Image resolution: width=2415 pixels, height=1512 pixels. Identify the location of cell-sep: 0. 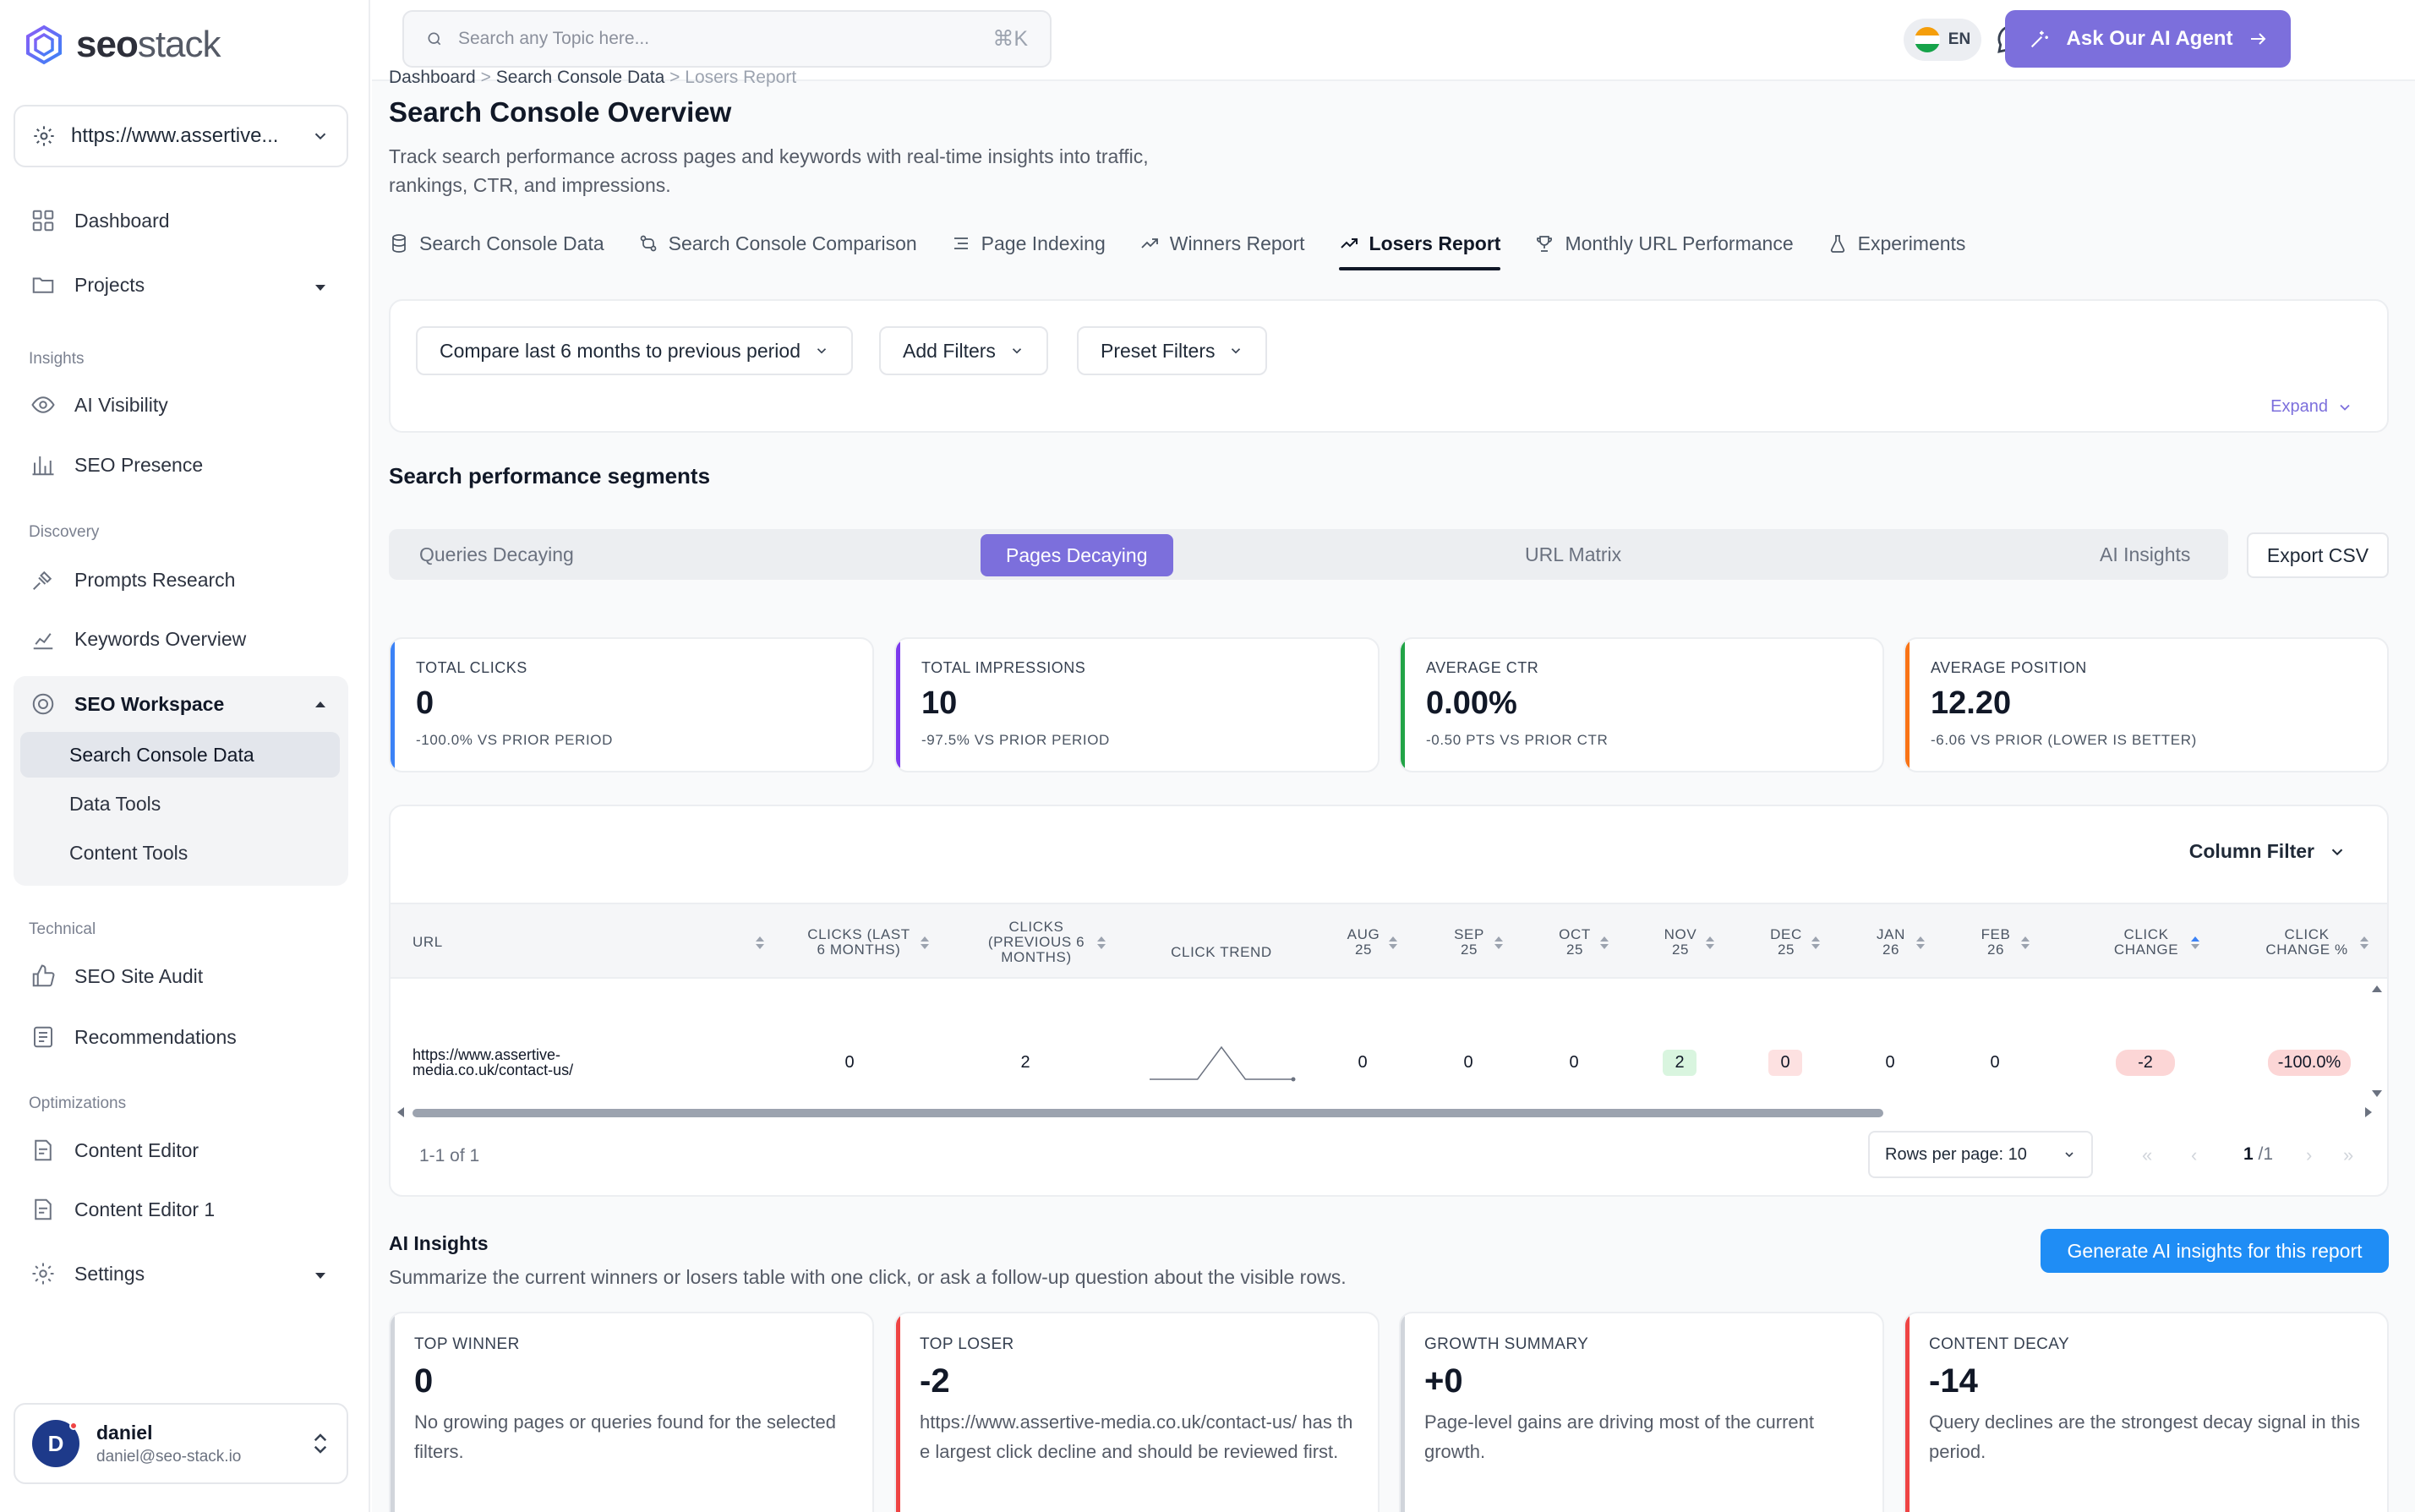
(1468, 1062).